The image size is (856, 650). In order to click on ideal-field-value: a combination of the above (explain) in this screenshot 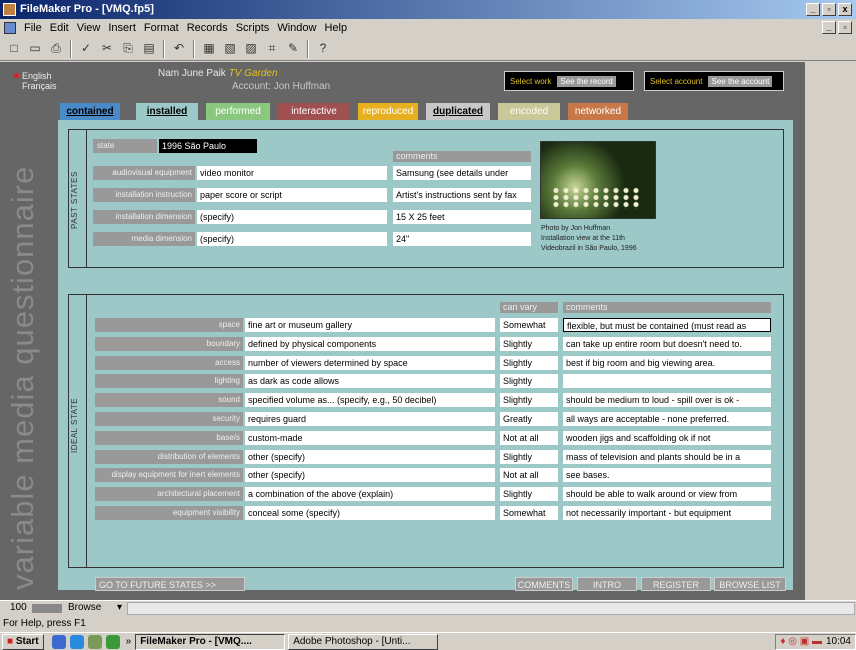, I will do `click(370, 494)`.